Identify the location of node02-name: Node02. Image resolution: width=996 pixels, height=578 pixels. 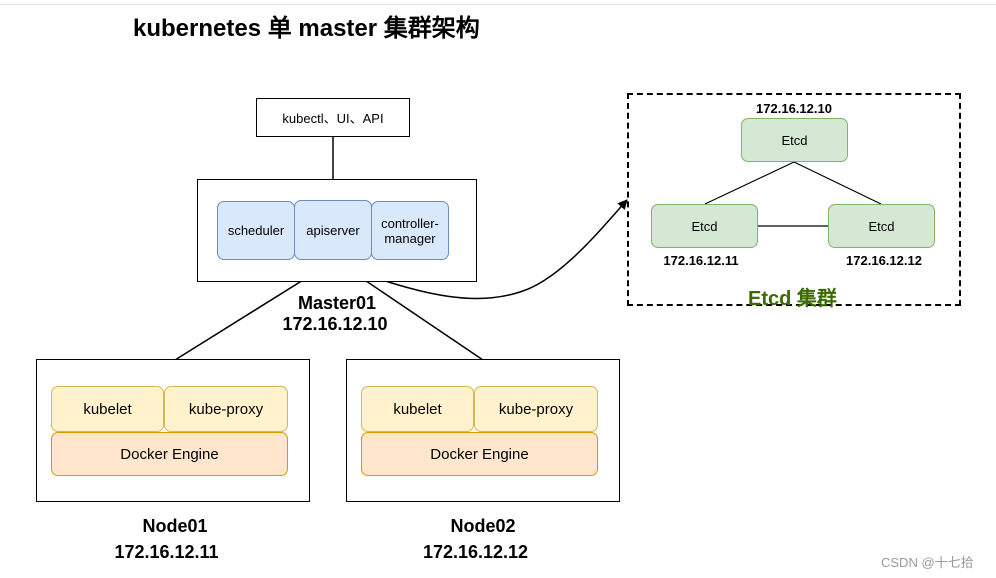
(483, 526).